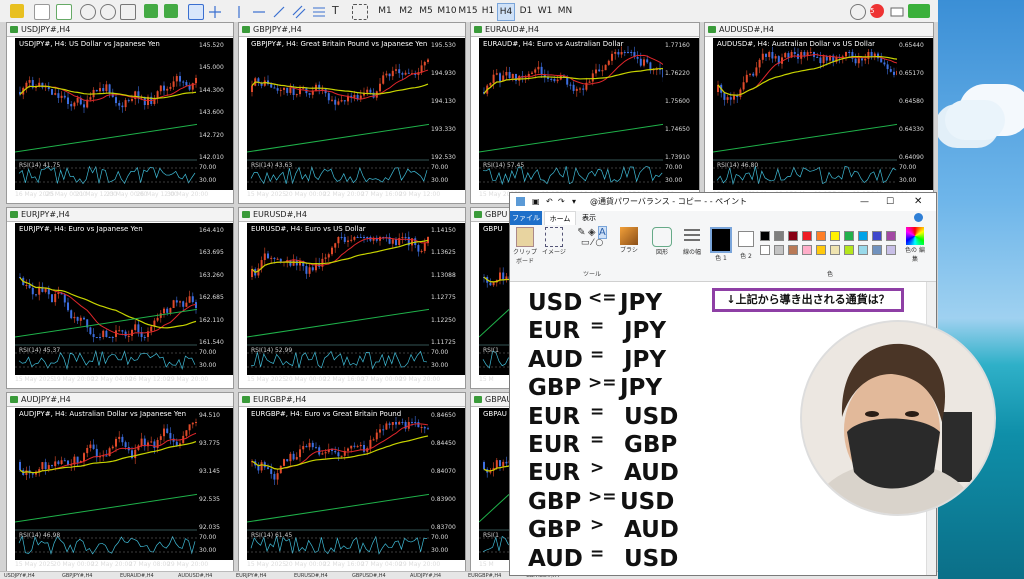  I want to click on label-tool-icon, so click(360, 12).